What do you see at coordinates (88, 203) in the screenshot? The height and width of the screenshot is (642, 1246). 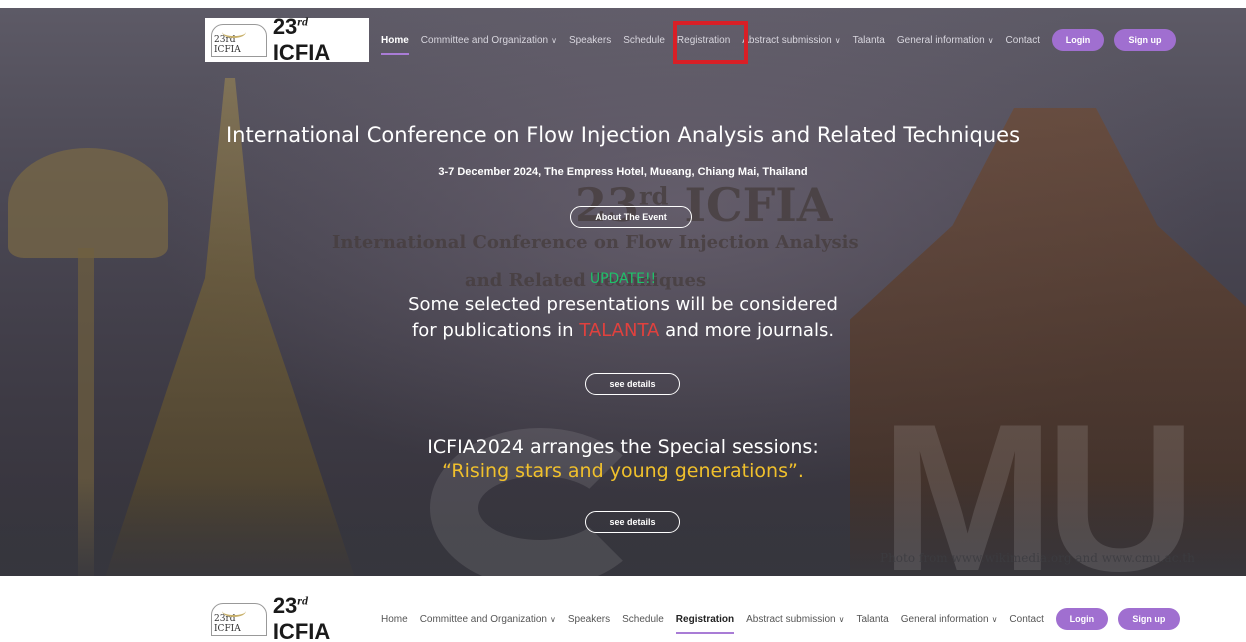 I see `umbrella-shape` at bounding box center [88, 203].